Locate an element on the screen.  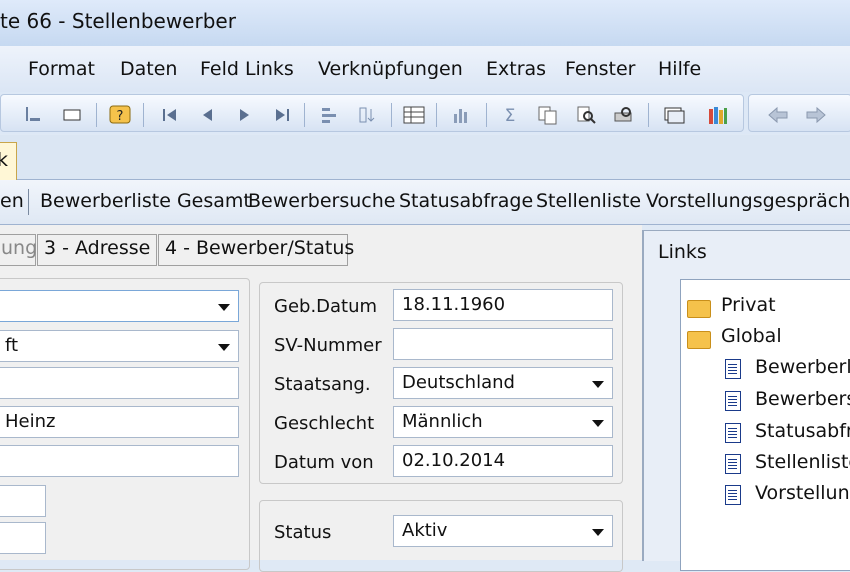
find-icon is located at coordinates (586, 115).